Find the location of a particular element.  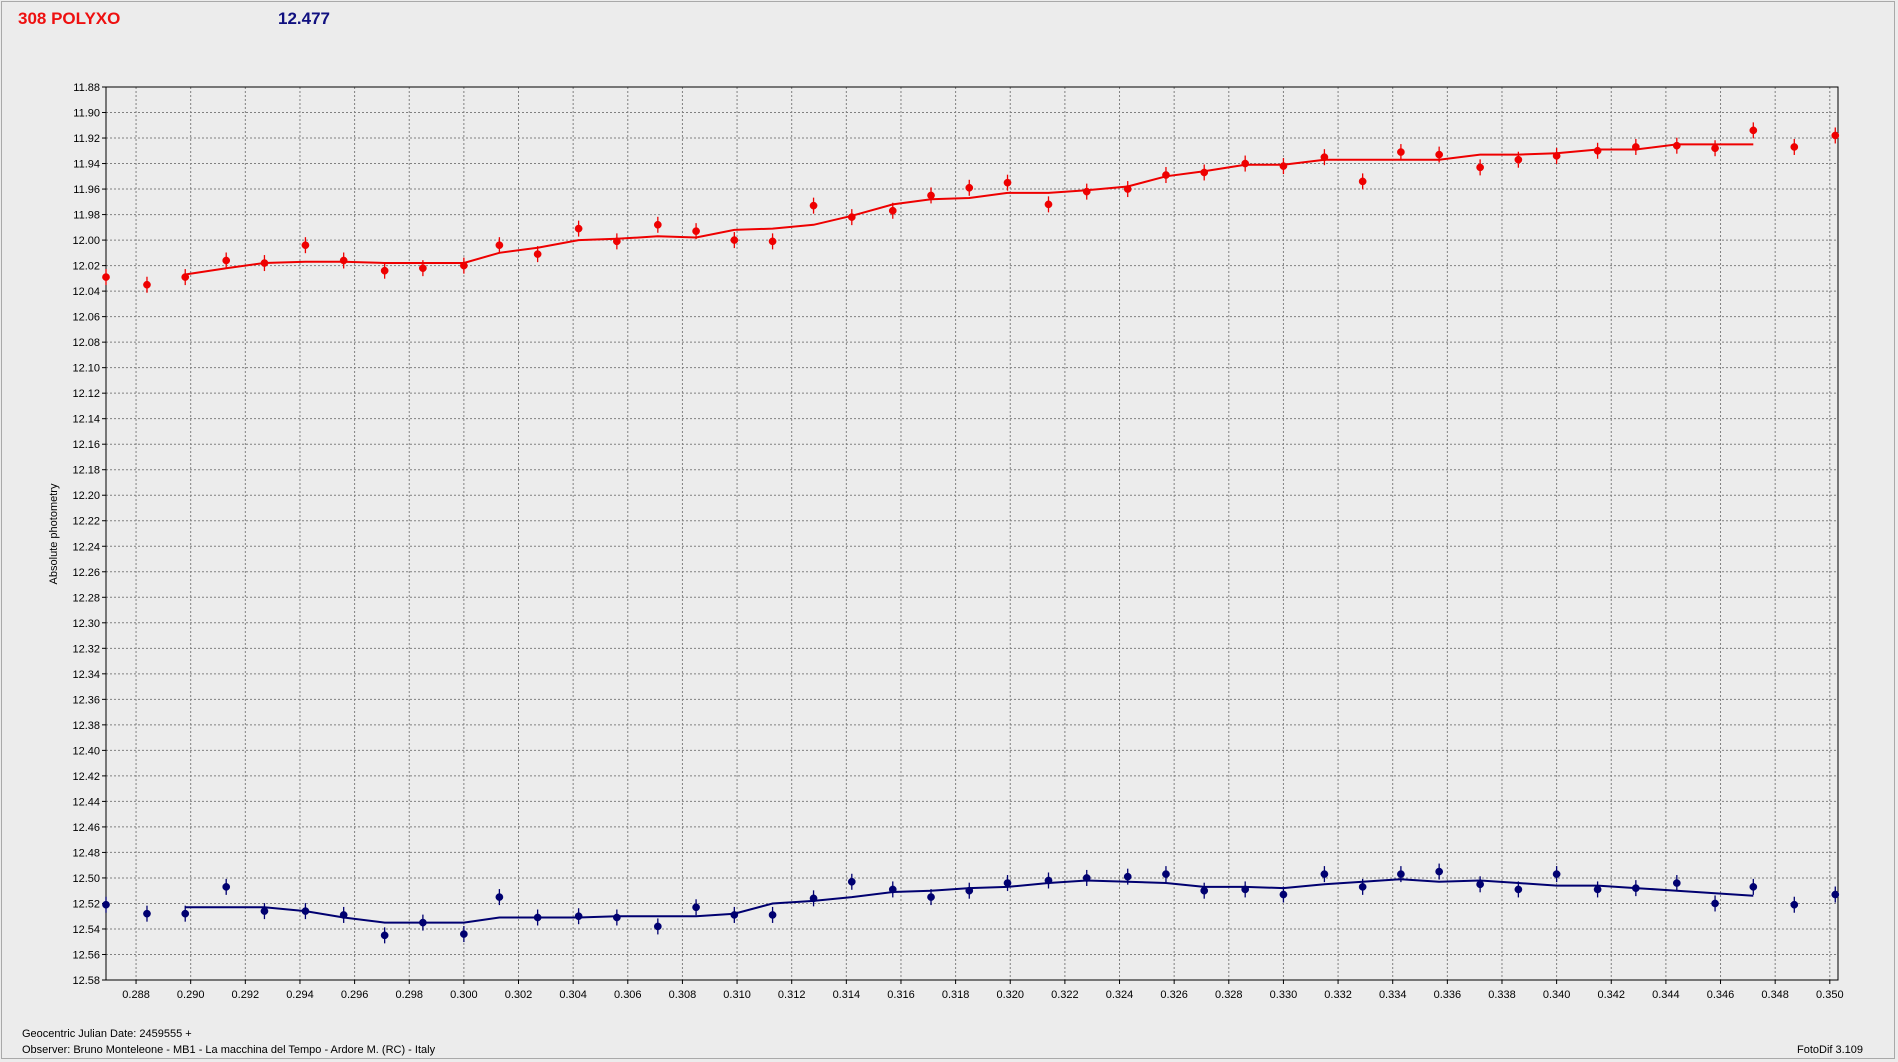

x-tick-label: 0.326 is located at coordinates (1174, 995).